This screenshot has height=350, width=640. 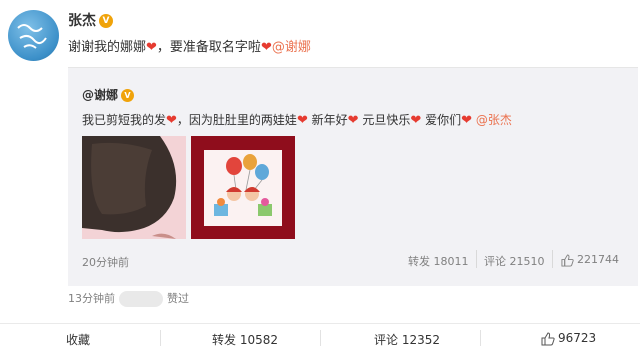 I want to click on repost-text: 我已剪短我的发❤，因为肚肚里的两娃娃❤ 新年好❤ 元旦快乐❤ 爱你们❤ @张杰, so click(x=297, y=120).